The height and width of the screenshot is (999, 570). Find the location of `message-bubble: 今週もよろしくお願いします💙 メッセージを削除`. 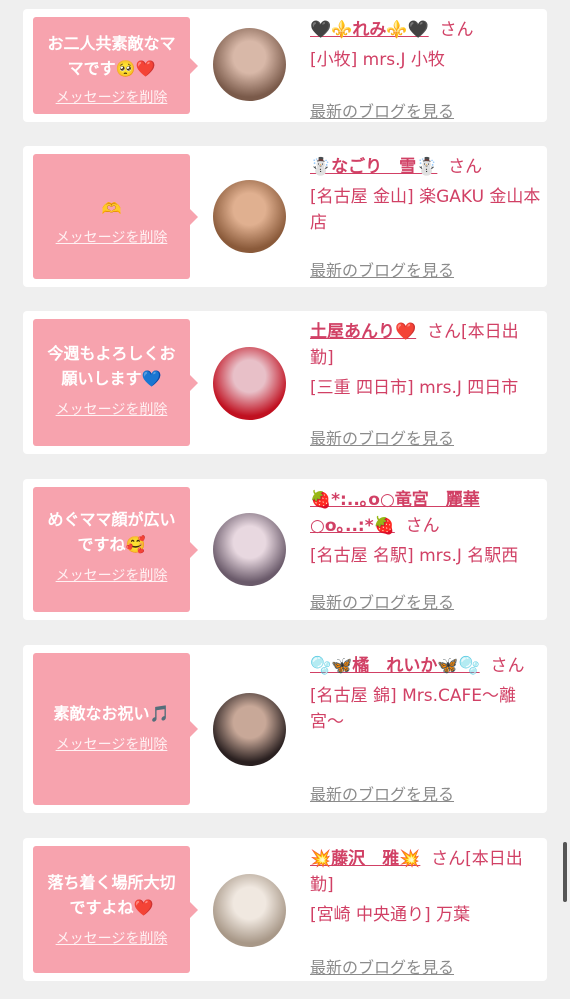

message-bubble: 今週もよろしくお願いします💙 メッセージを削除 is located at coordinates (115, 382).